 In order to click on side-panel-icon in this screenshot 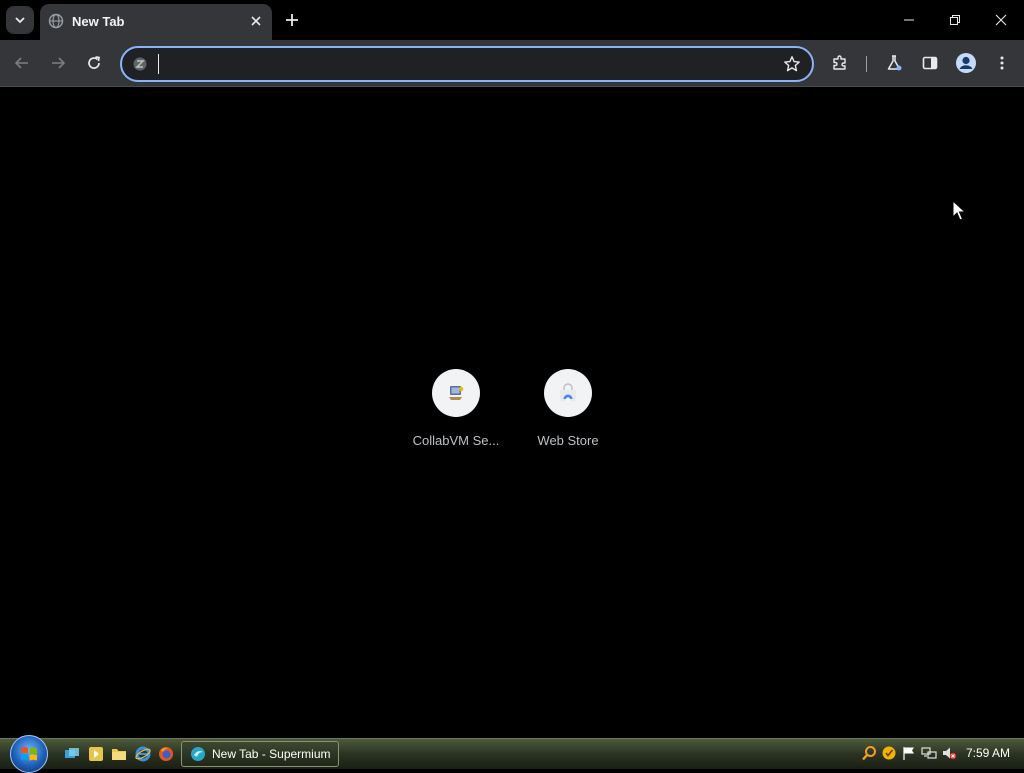, I will do `click(930, 63)`.